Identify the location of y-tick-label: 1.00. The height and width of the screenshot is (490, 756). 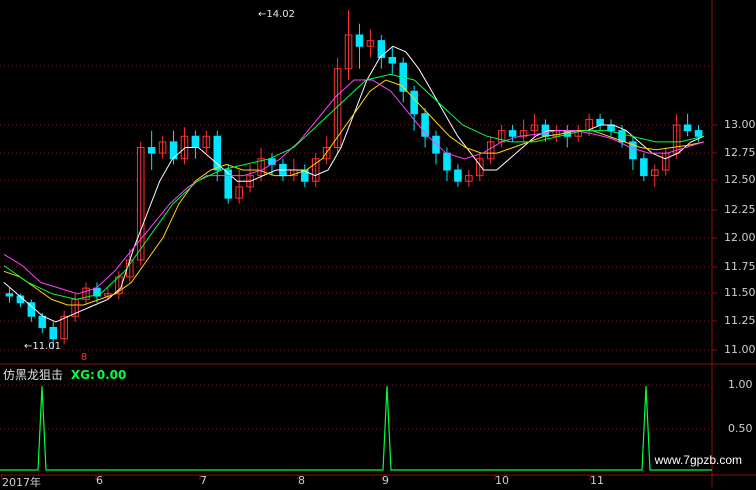
(740, 384).